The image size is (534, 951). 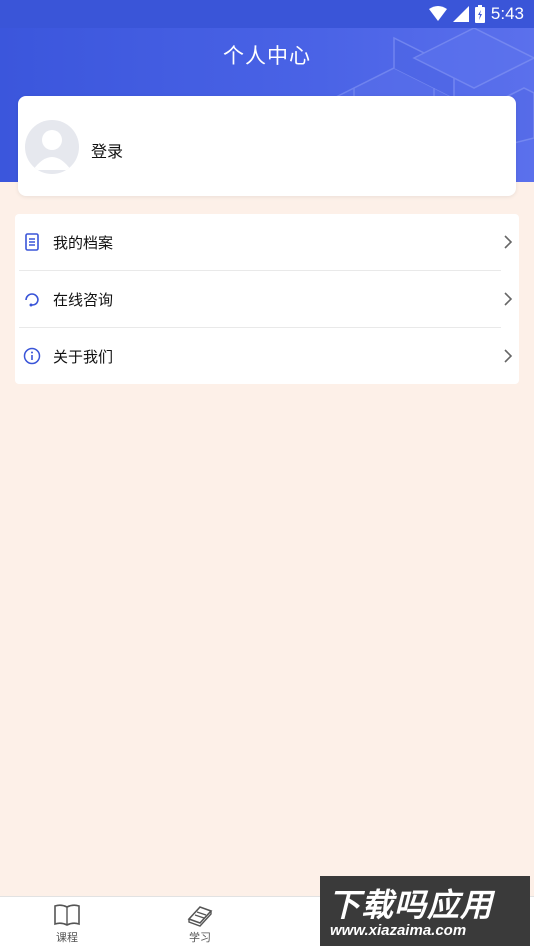 What do you see at coordinates (200, 937) in the screenshot?
I see `nav-label: 学习` at bounding box center [200, 937].